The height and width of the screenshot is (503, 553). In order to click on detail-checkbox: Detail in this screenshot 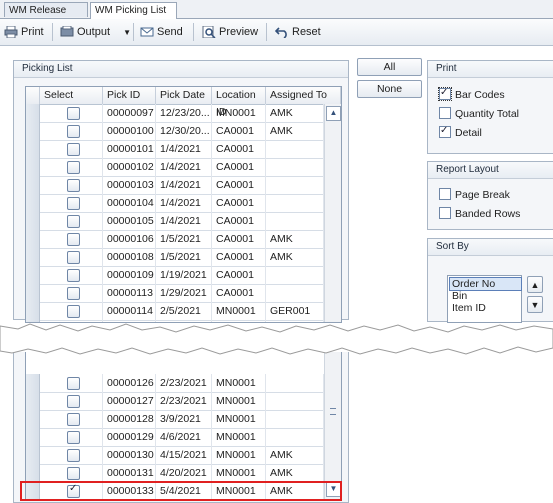, I will do `click(460, 132)`.